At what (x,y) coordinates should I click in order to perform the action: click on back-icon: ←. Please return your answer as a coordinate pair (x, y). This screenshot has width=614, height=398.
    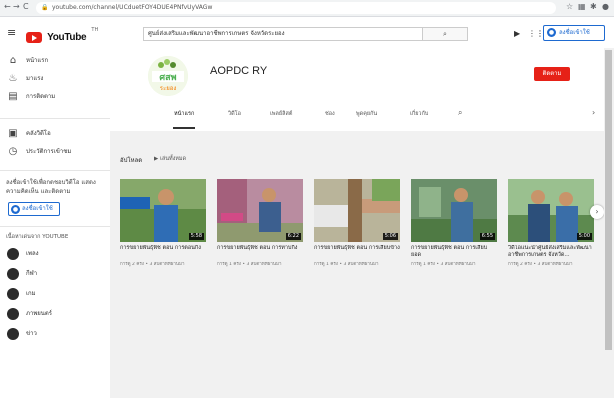
    Looking at the image, I should click on (7, 6).